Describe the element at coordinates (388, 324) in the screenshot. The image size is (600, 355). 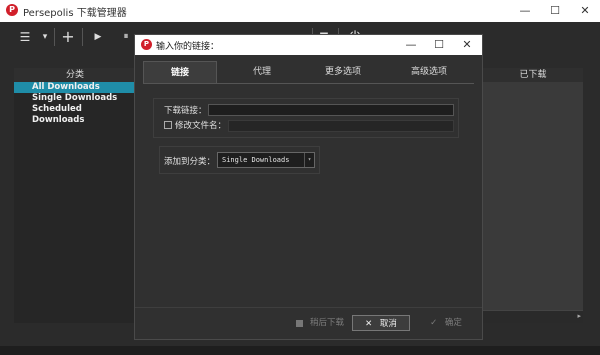
I see `cancel-label: 取消` at that location.